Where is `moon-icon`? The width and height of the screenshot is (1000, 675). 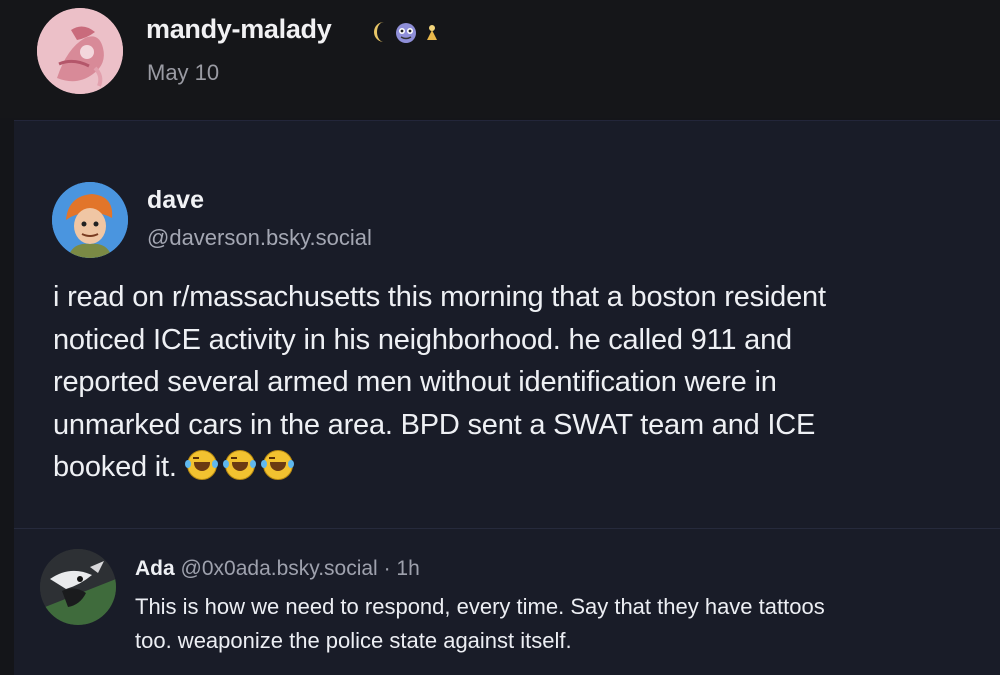 moon-icon is located at coordinates (379, 32).